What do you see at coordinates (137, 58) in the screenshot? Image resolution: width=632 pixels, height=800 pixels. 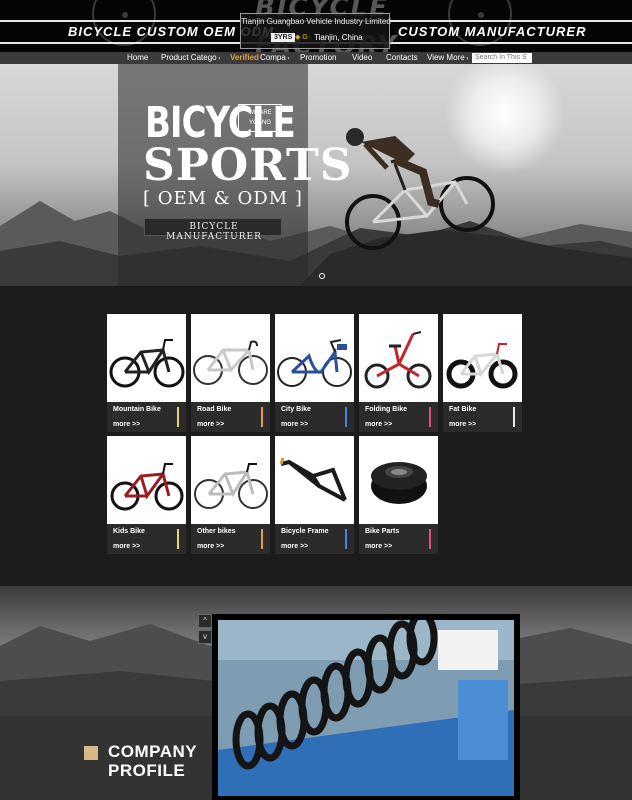 I see `nav-home: Home` at bounding box center [137, 58].